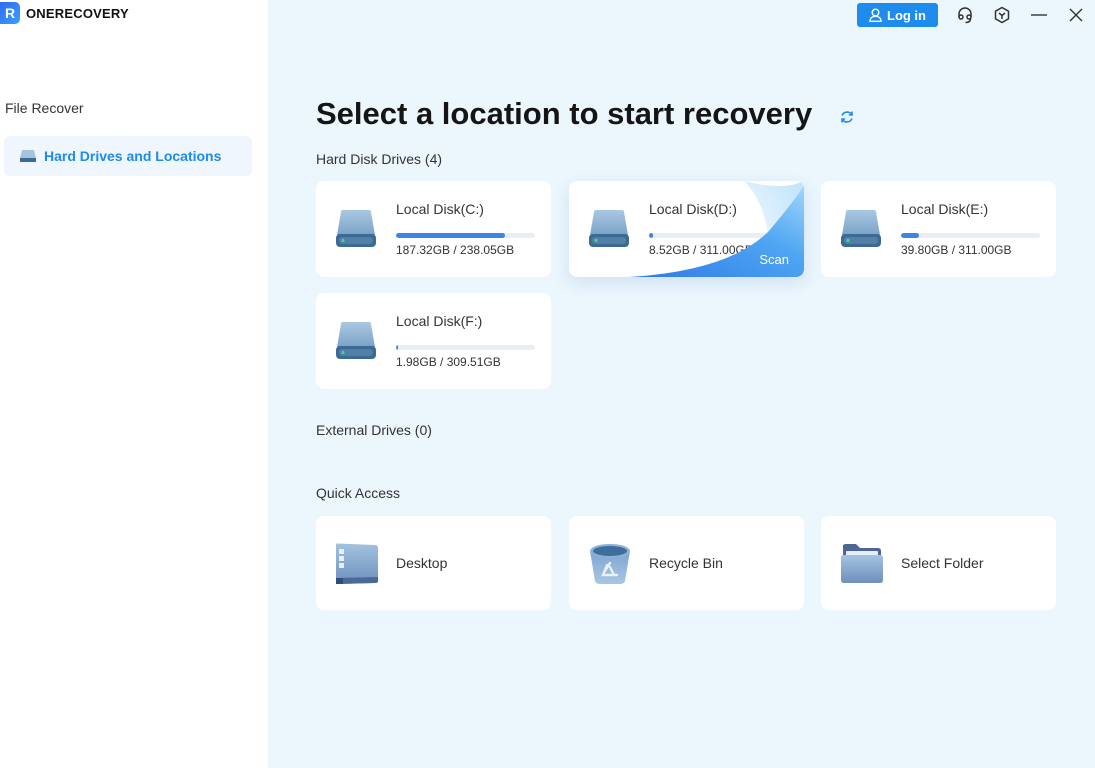 Image resolution: width=1095 pixels, height=768 pixels. What do you see at coordinates (422, 563) in the screenshot?
I see `quick-access-name: Desktop` at bounding box center [422, 563].